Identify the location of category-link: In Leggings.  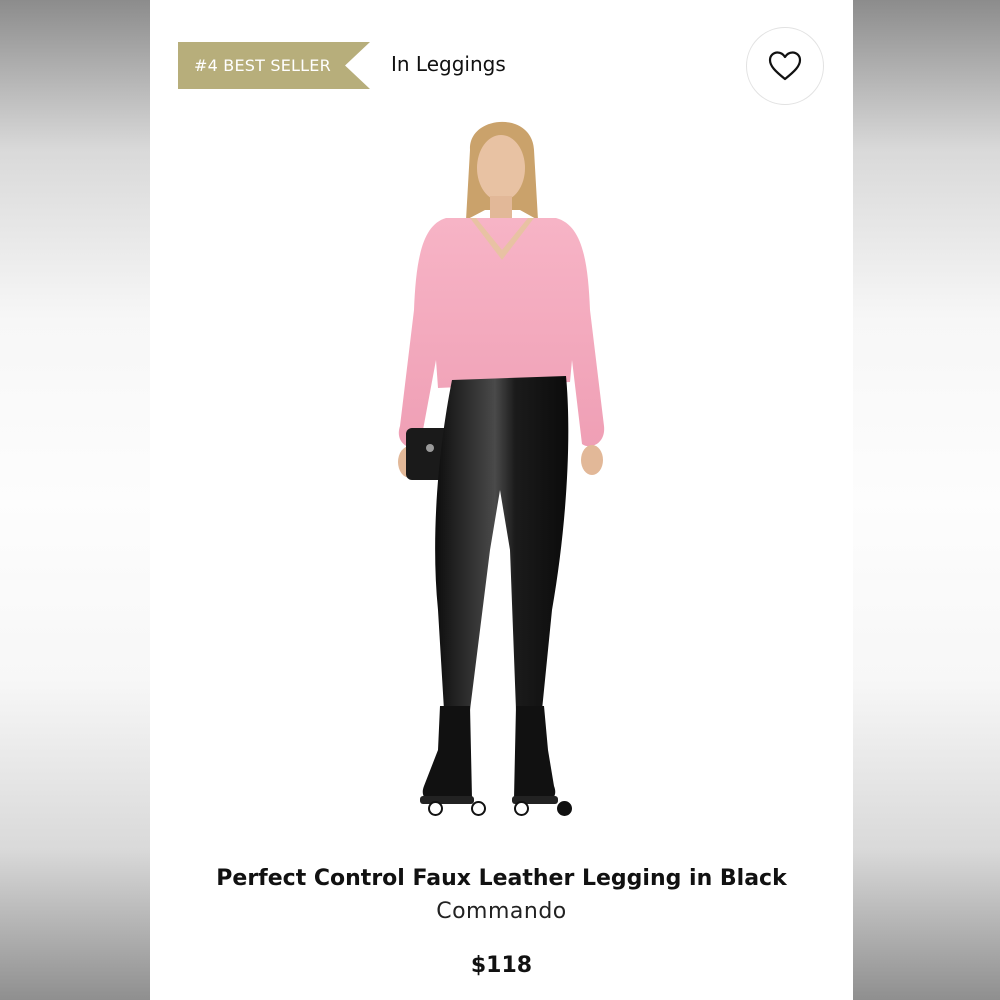
(448, 64).